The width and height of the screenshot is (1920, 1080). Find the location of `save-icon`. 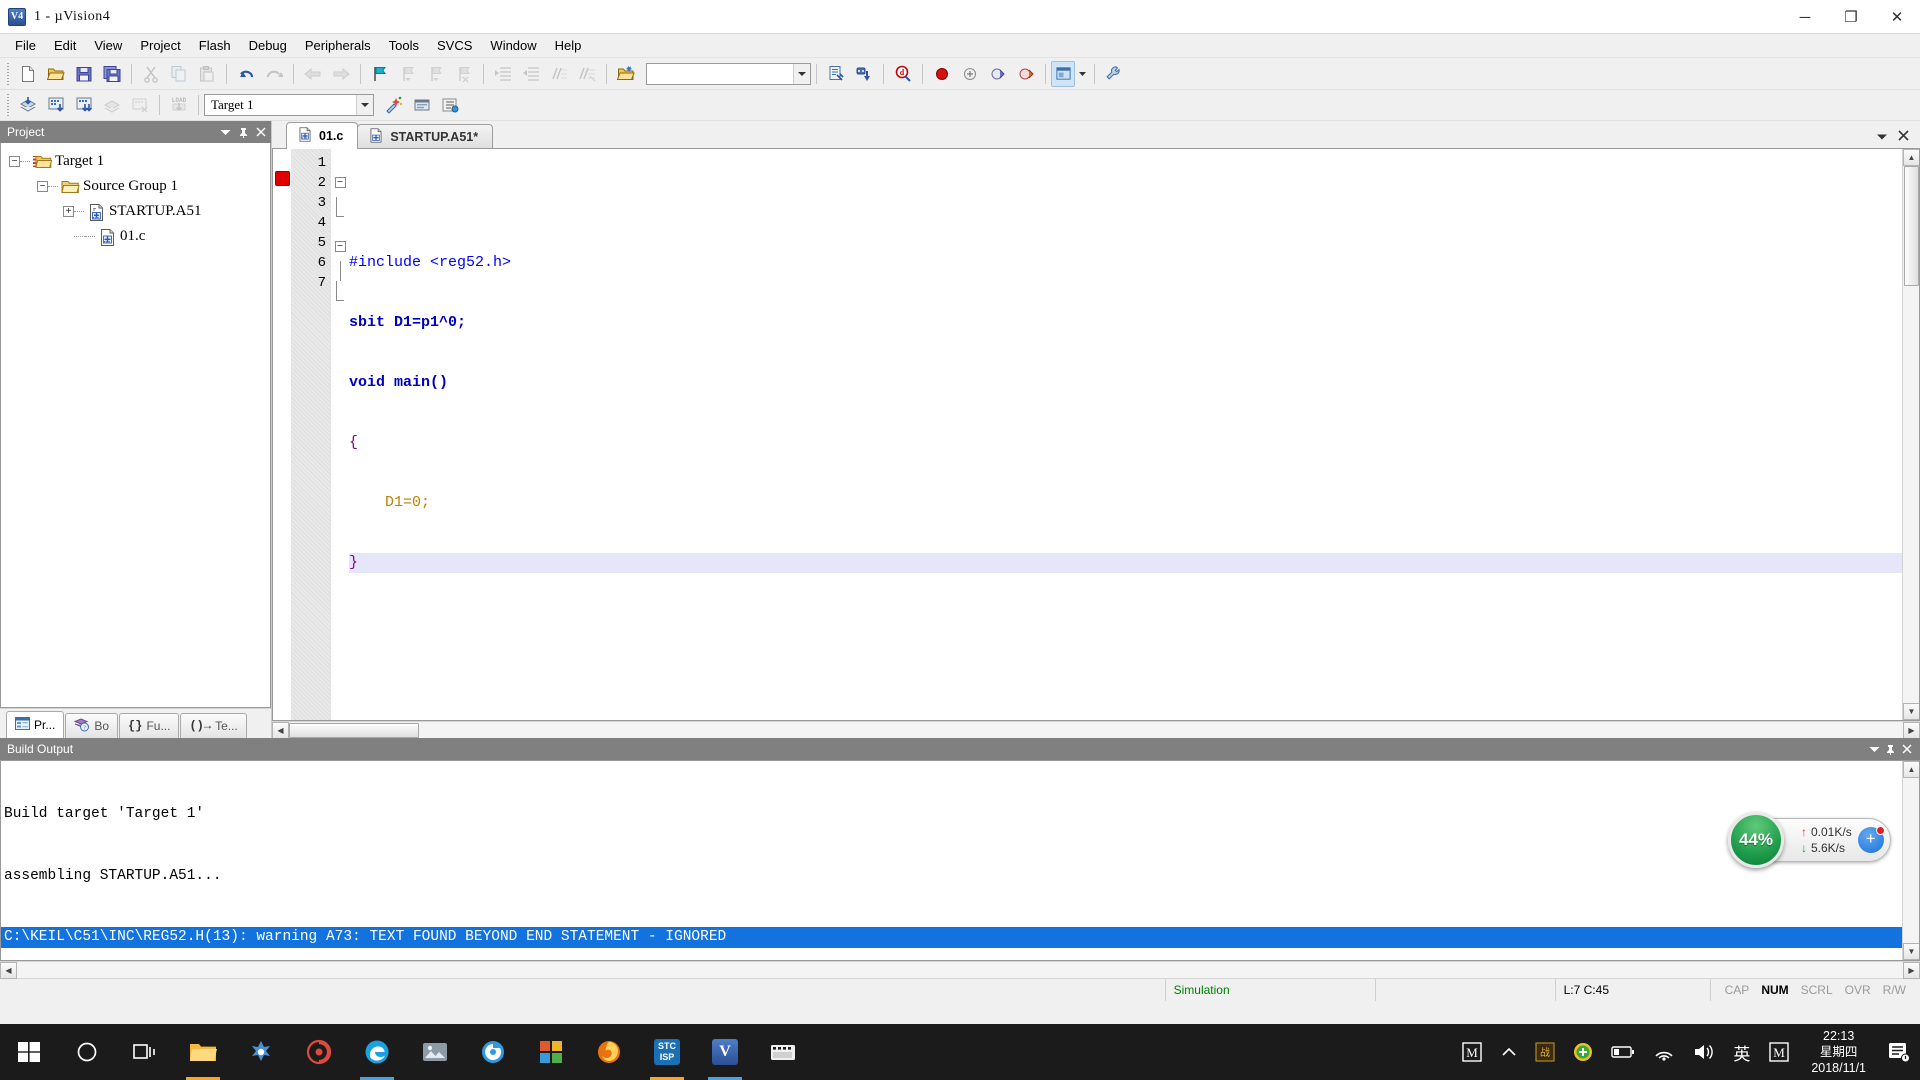

save-icon is located at coordinates (84, 74).